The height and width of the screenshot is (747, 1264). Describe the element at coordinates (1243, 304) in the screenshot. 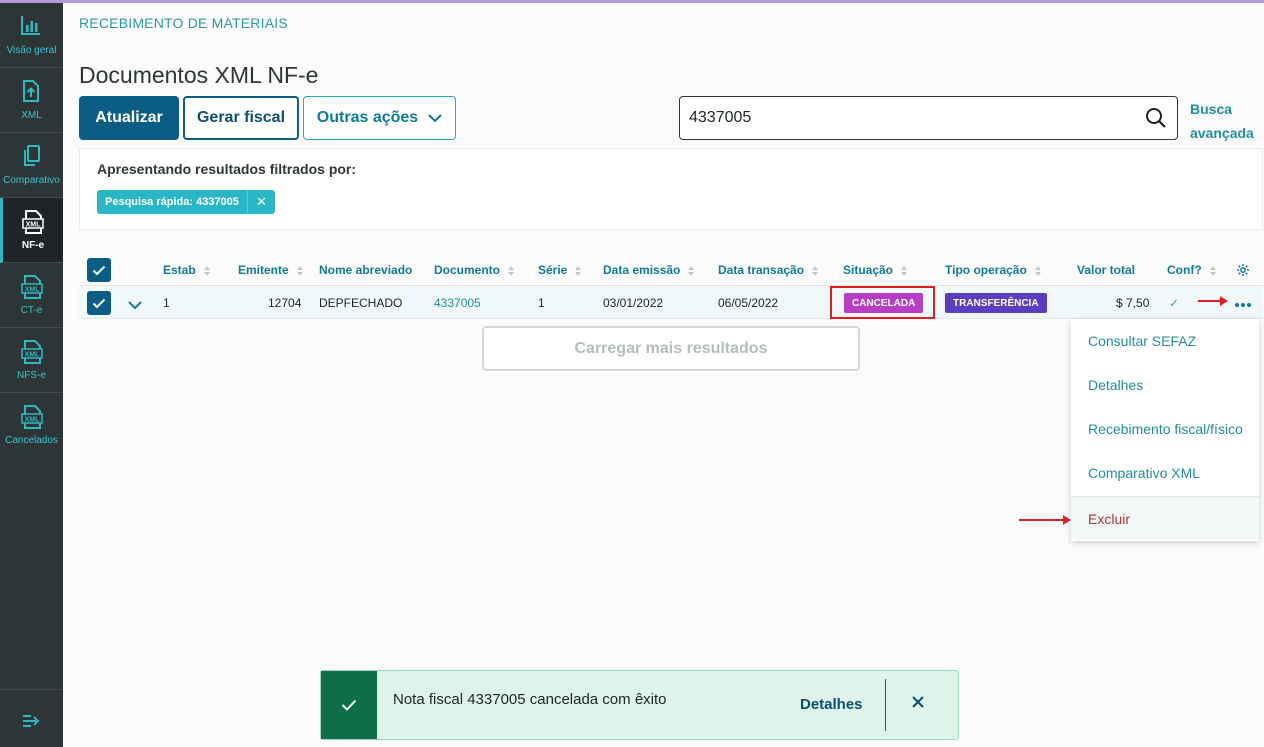

I see `more-options-icon` at that location.